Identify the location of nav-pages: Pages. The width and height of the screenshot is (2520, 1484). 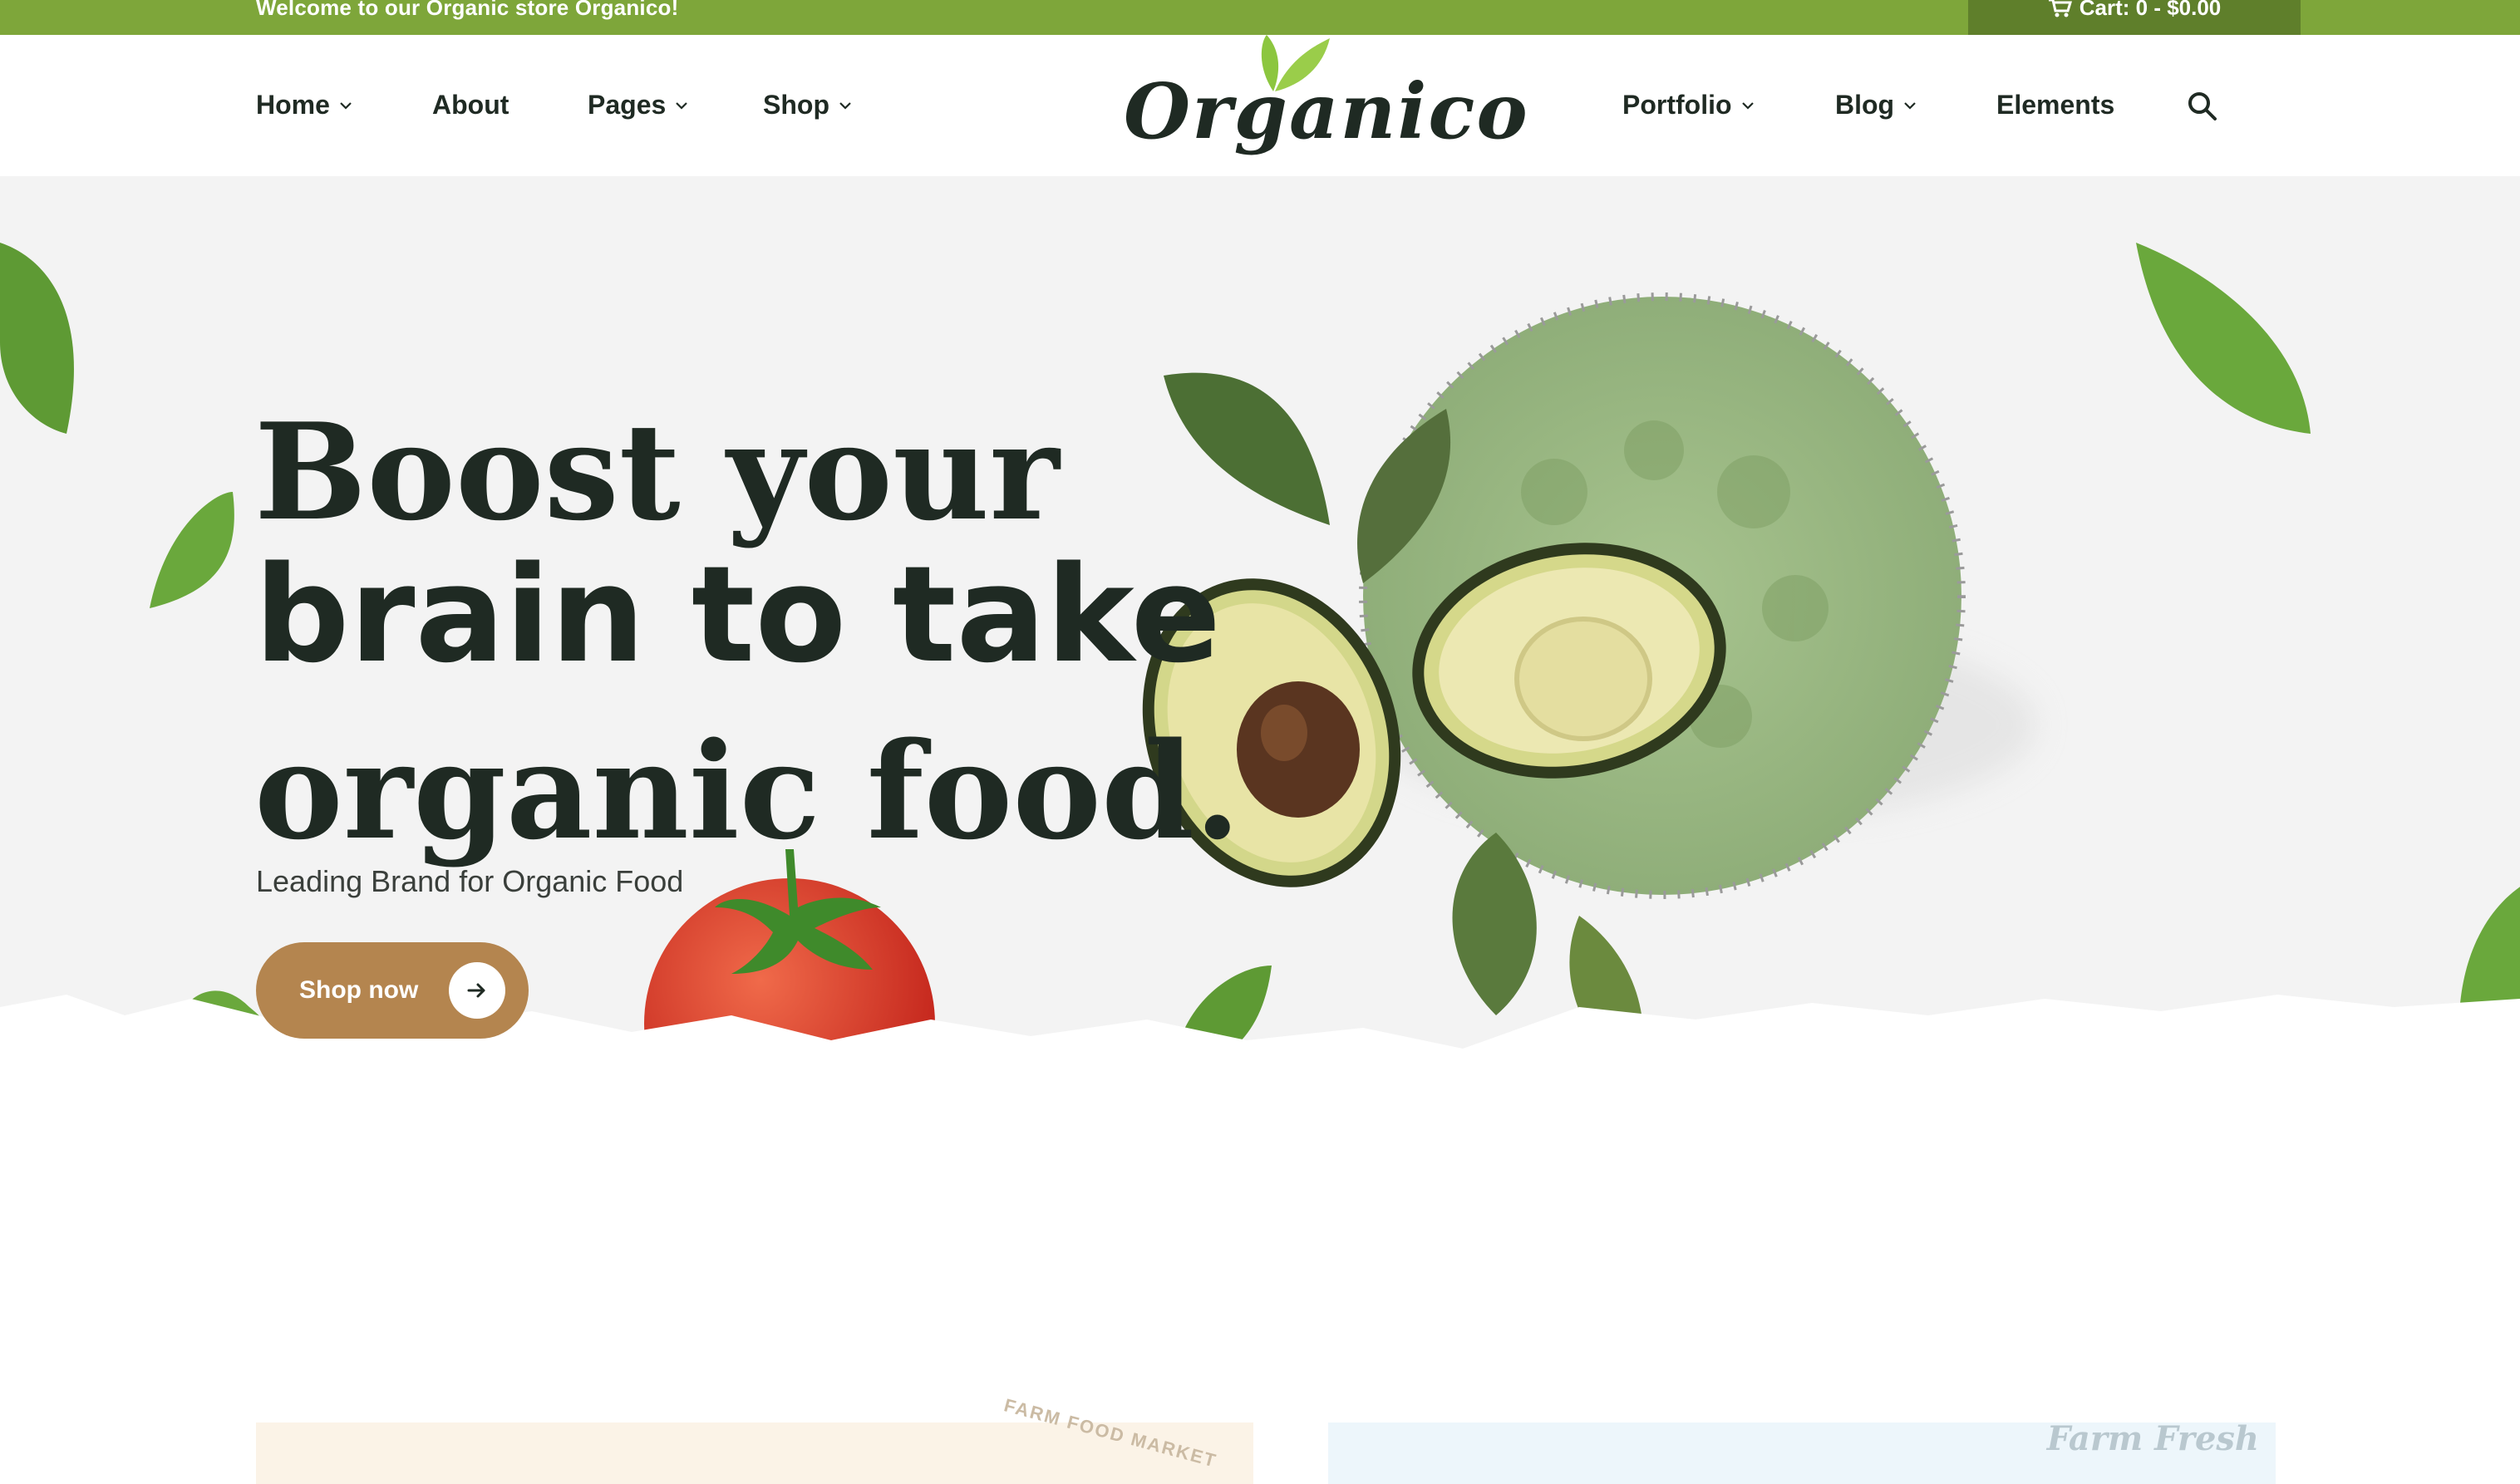
(638, 105).